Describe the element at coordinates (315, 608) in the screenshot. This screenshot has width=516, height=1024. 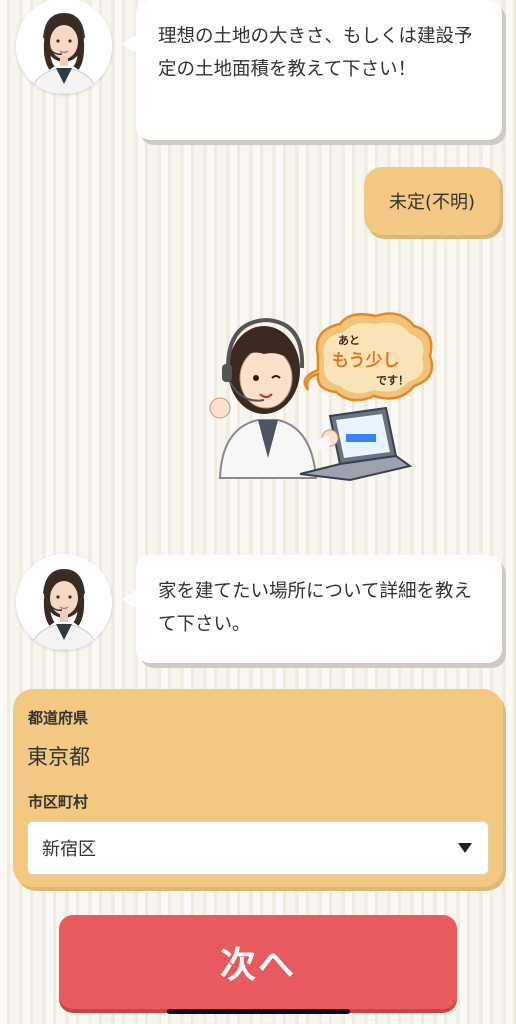
I see `operator-message-text: 家を建てたい場所について詳細を教えて下さい。` at that location.